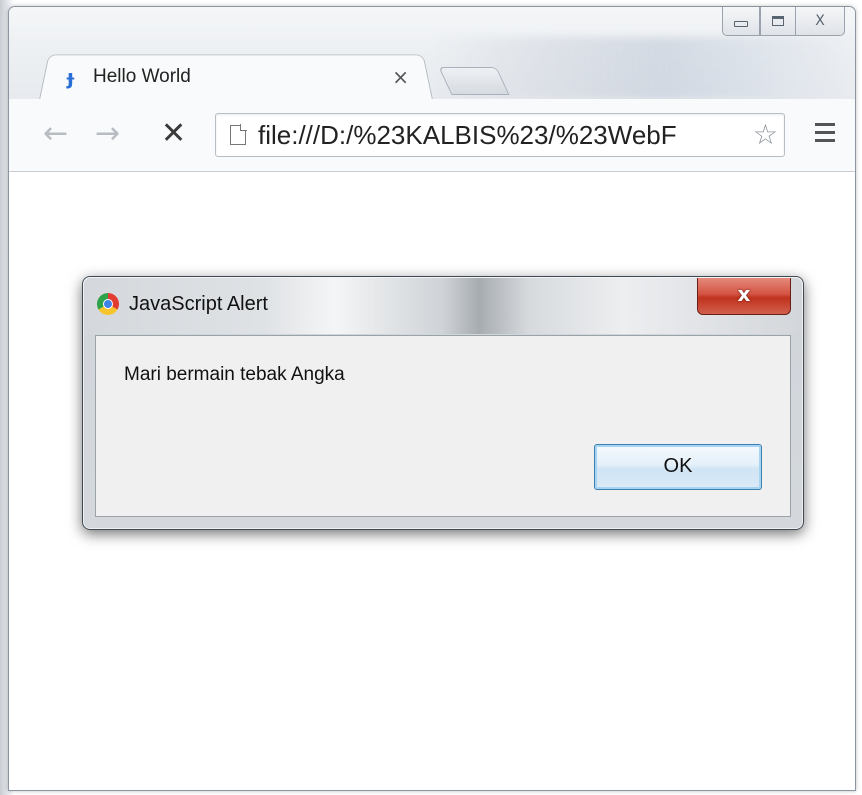 The height and width of the screenshot is (795, 862). I want to click on minimize-icon, so click(741, 24).